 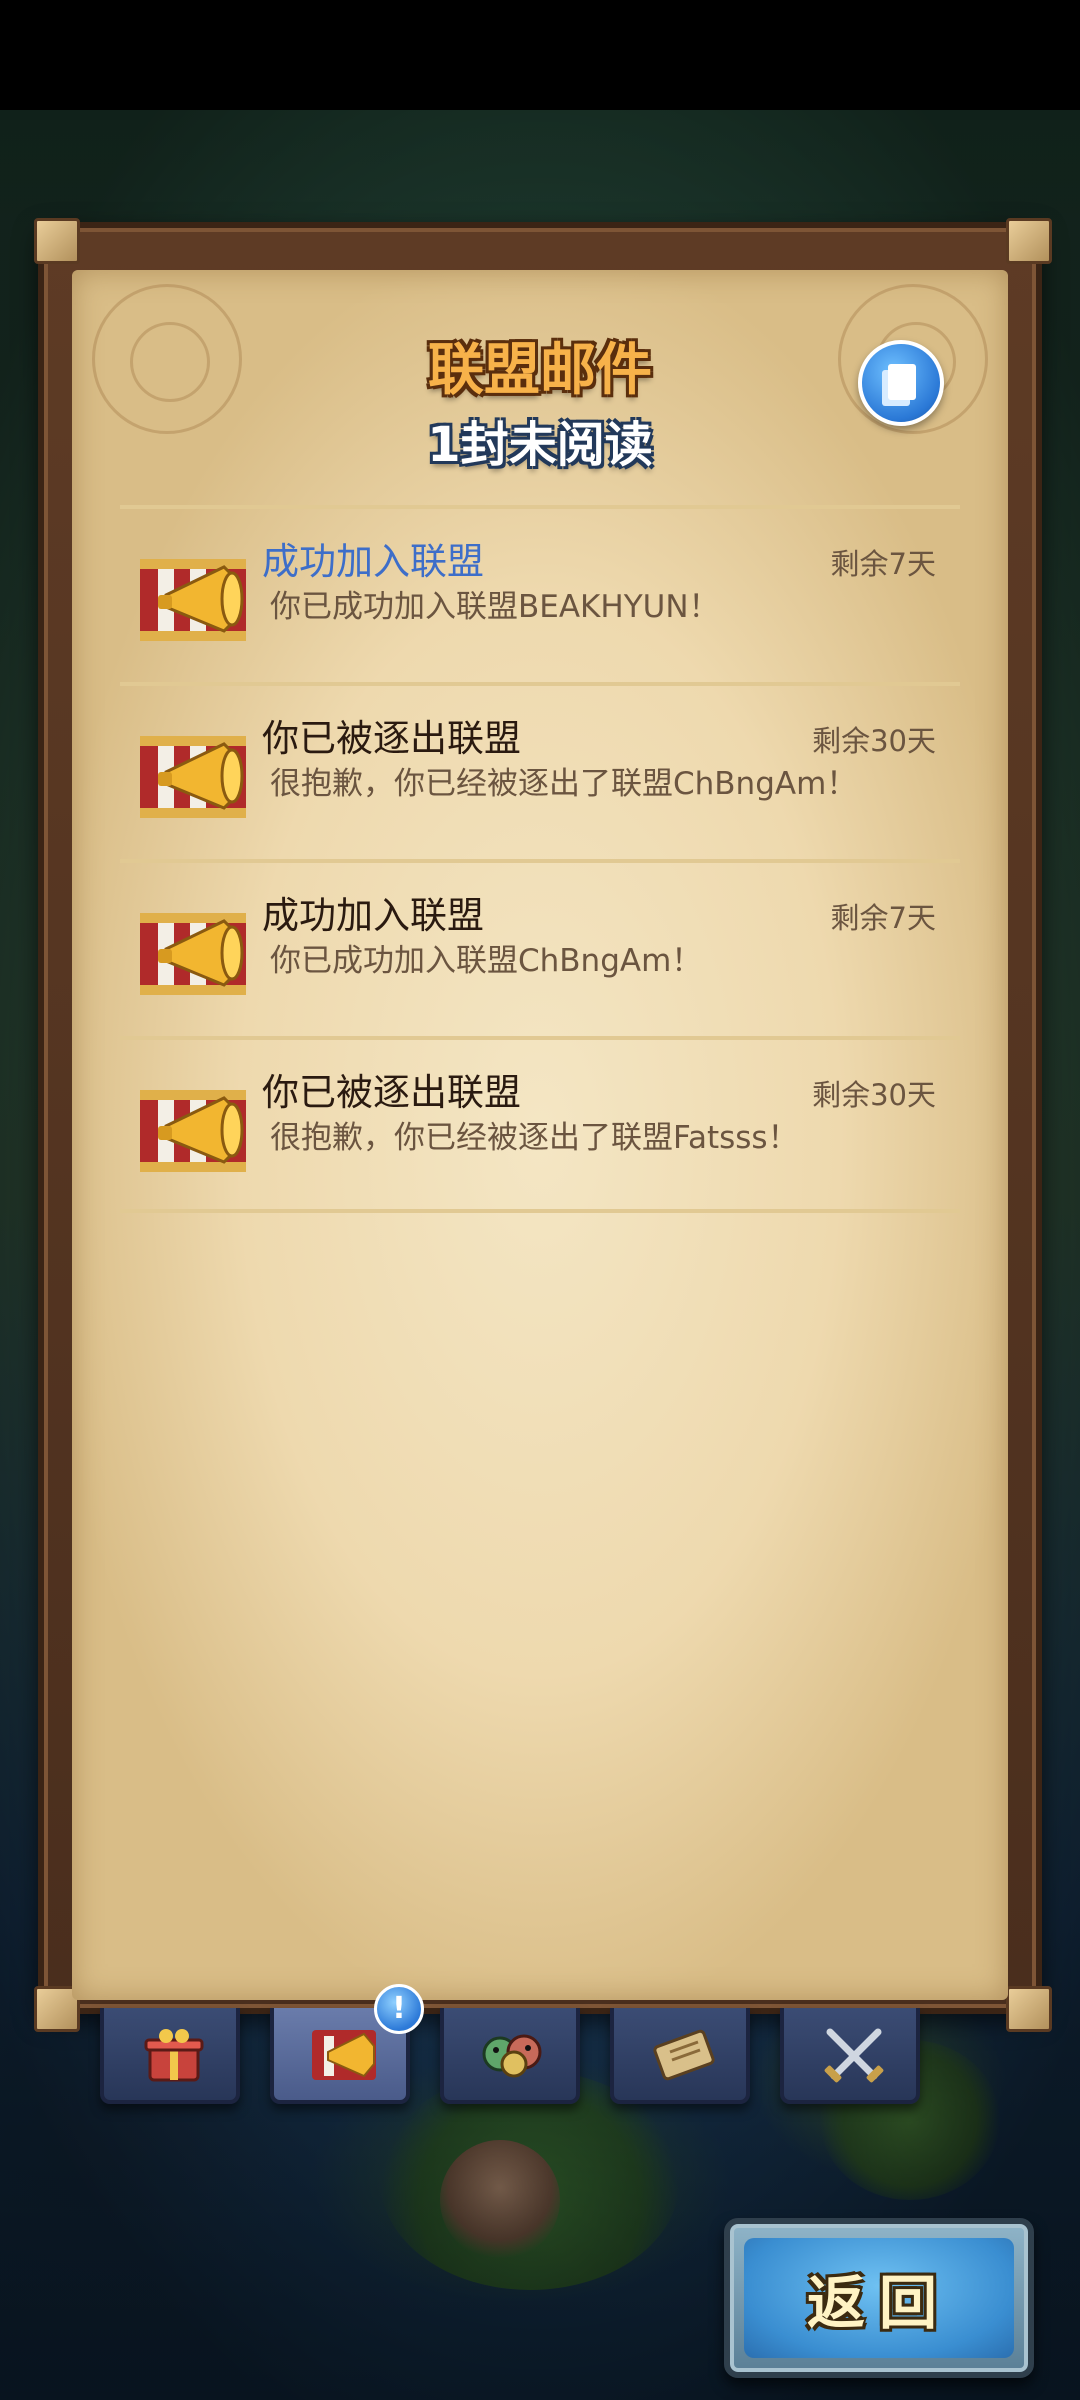 I want to click on skull-rock, so click(x=500, y=2200).